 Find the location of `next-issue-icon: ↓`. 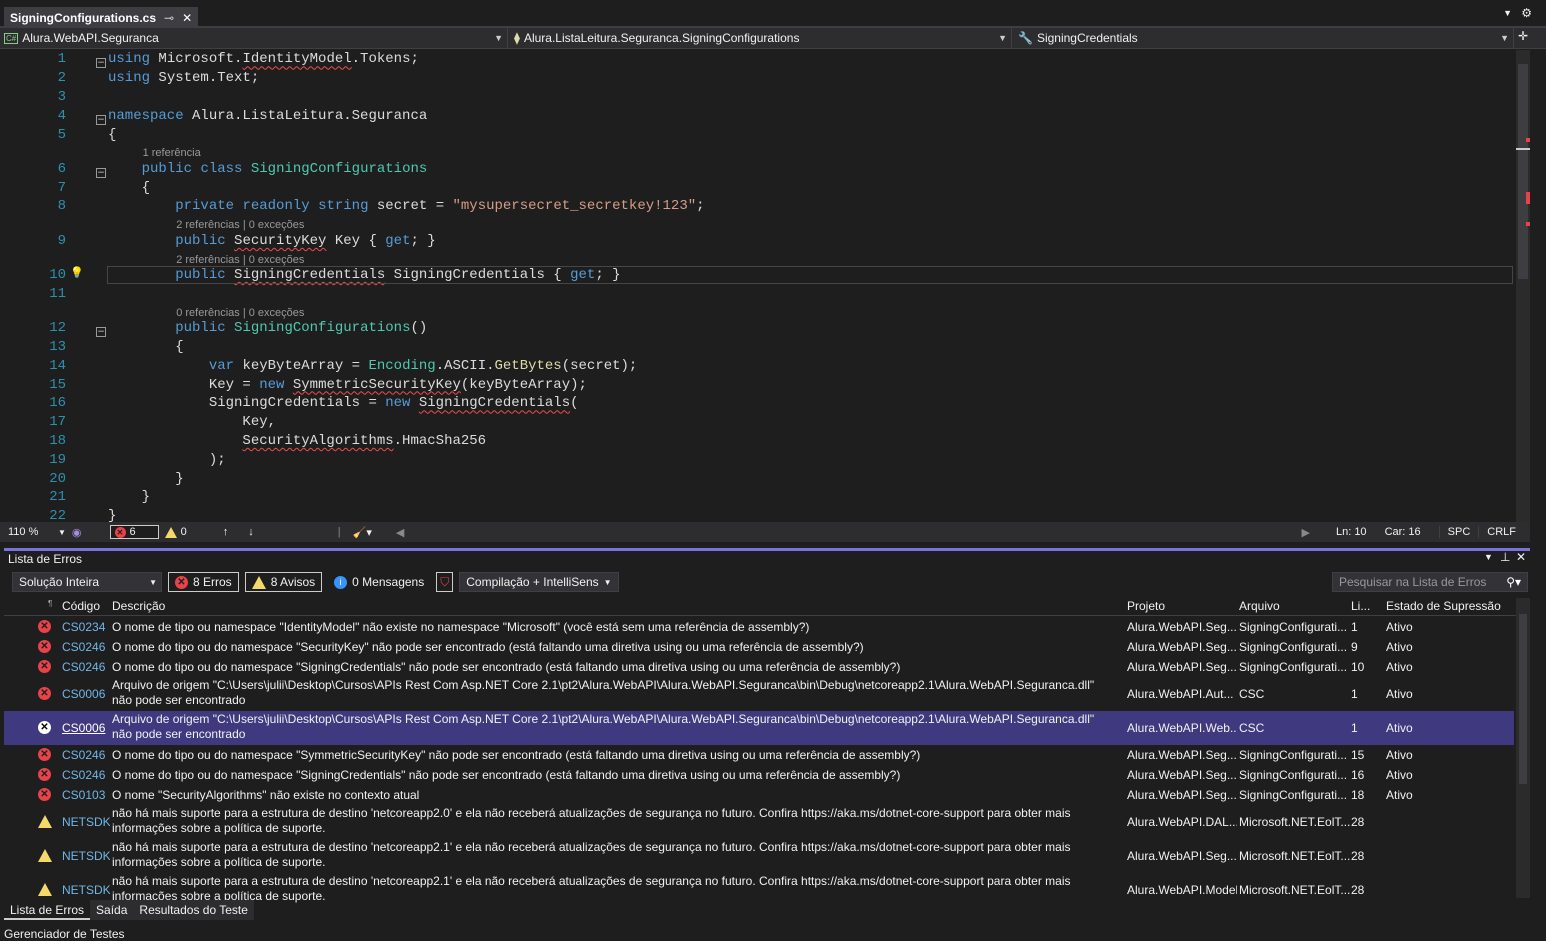

next-issue-icon: ↓ is located at coordinates (251, 532).